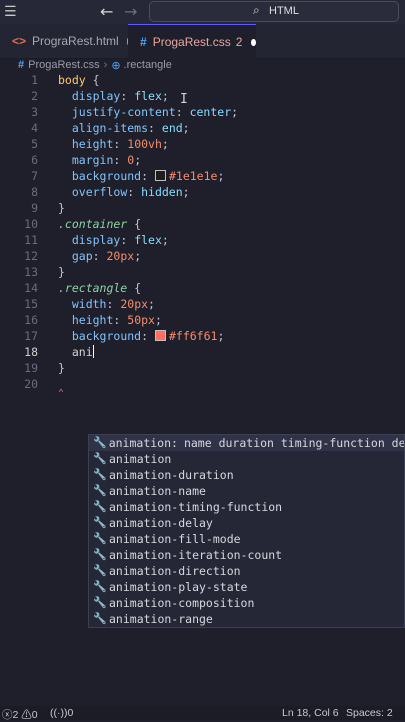 The width and height of the screenshot is (405, 722). I want to click on title-bar: ☰ ← → ⌕ HTML, so click(202, 12).